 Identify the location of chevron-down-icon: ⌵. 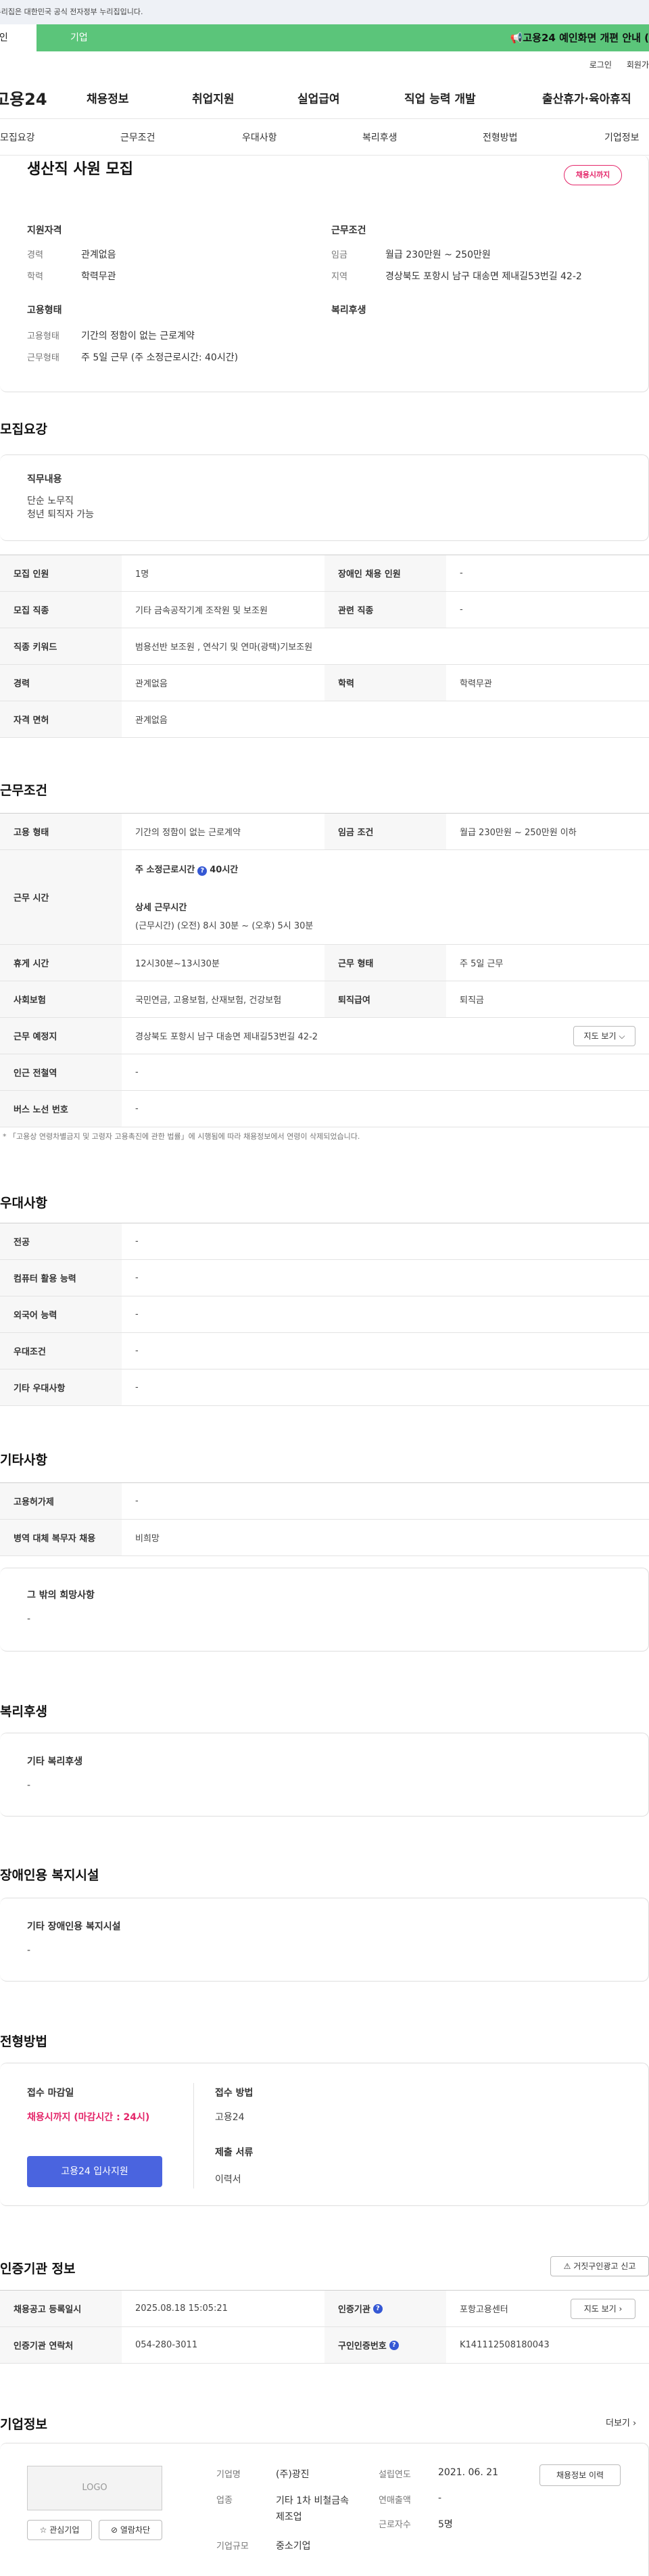
(622, 1036).